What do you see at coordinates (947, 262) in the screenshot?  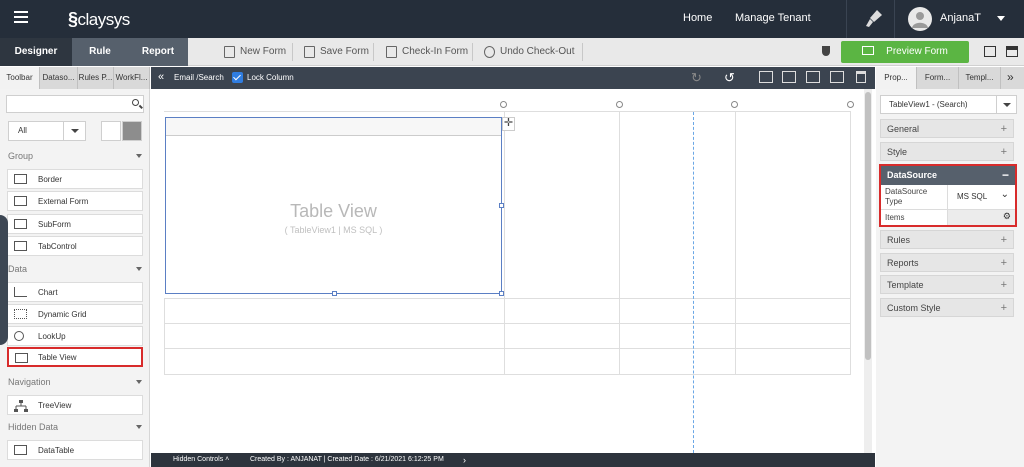 I see `section-reports: Reports +` at bounding box center [947, 262].